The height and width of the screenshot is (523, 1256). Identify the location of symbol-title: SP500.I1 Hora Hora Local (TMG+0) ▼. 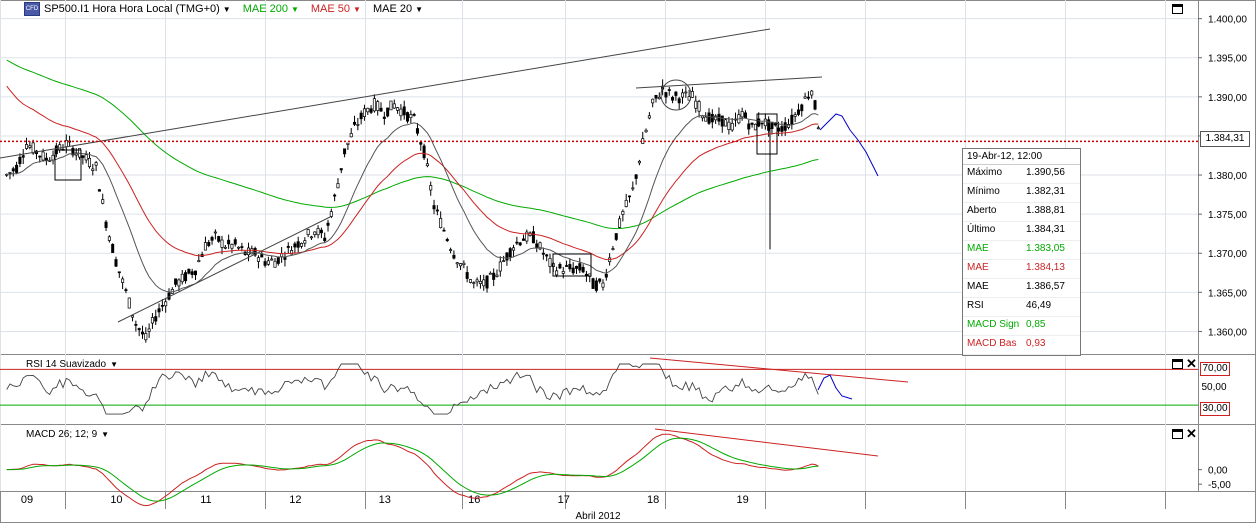
(137, 9).